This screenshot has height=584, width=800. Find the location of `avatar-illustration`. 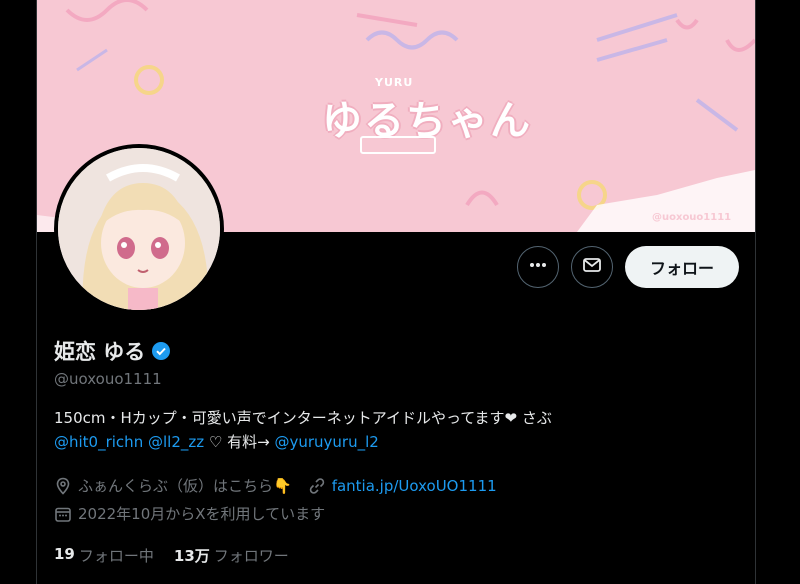

avatar-illustration is located at coordinates (139, 229).